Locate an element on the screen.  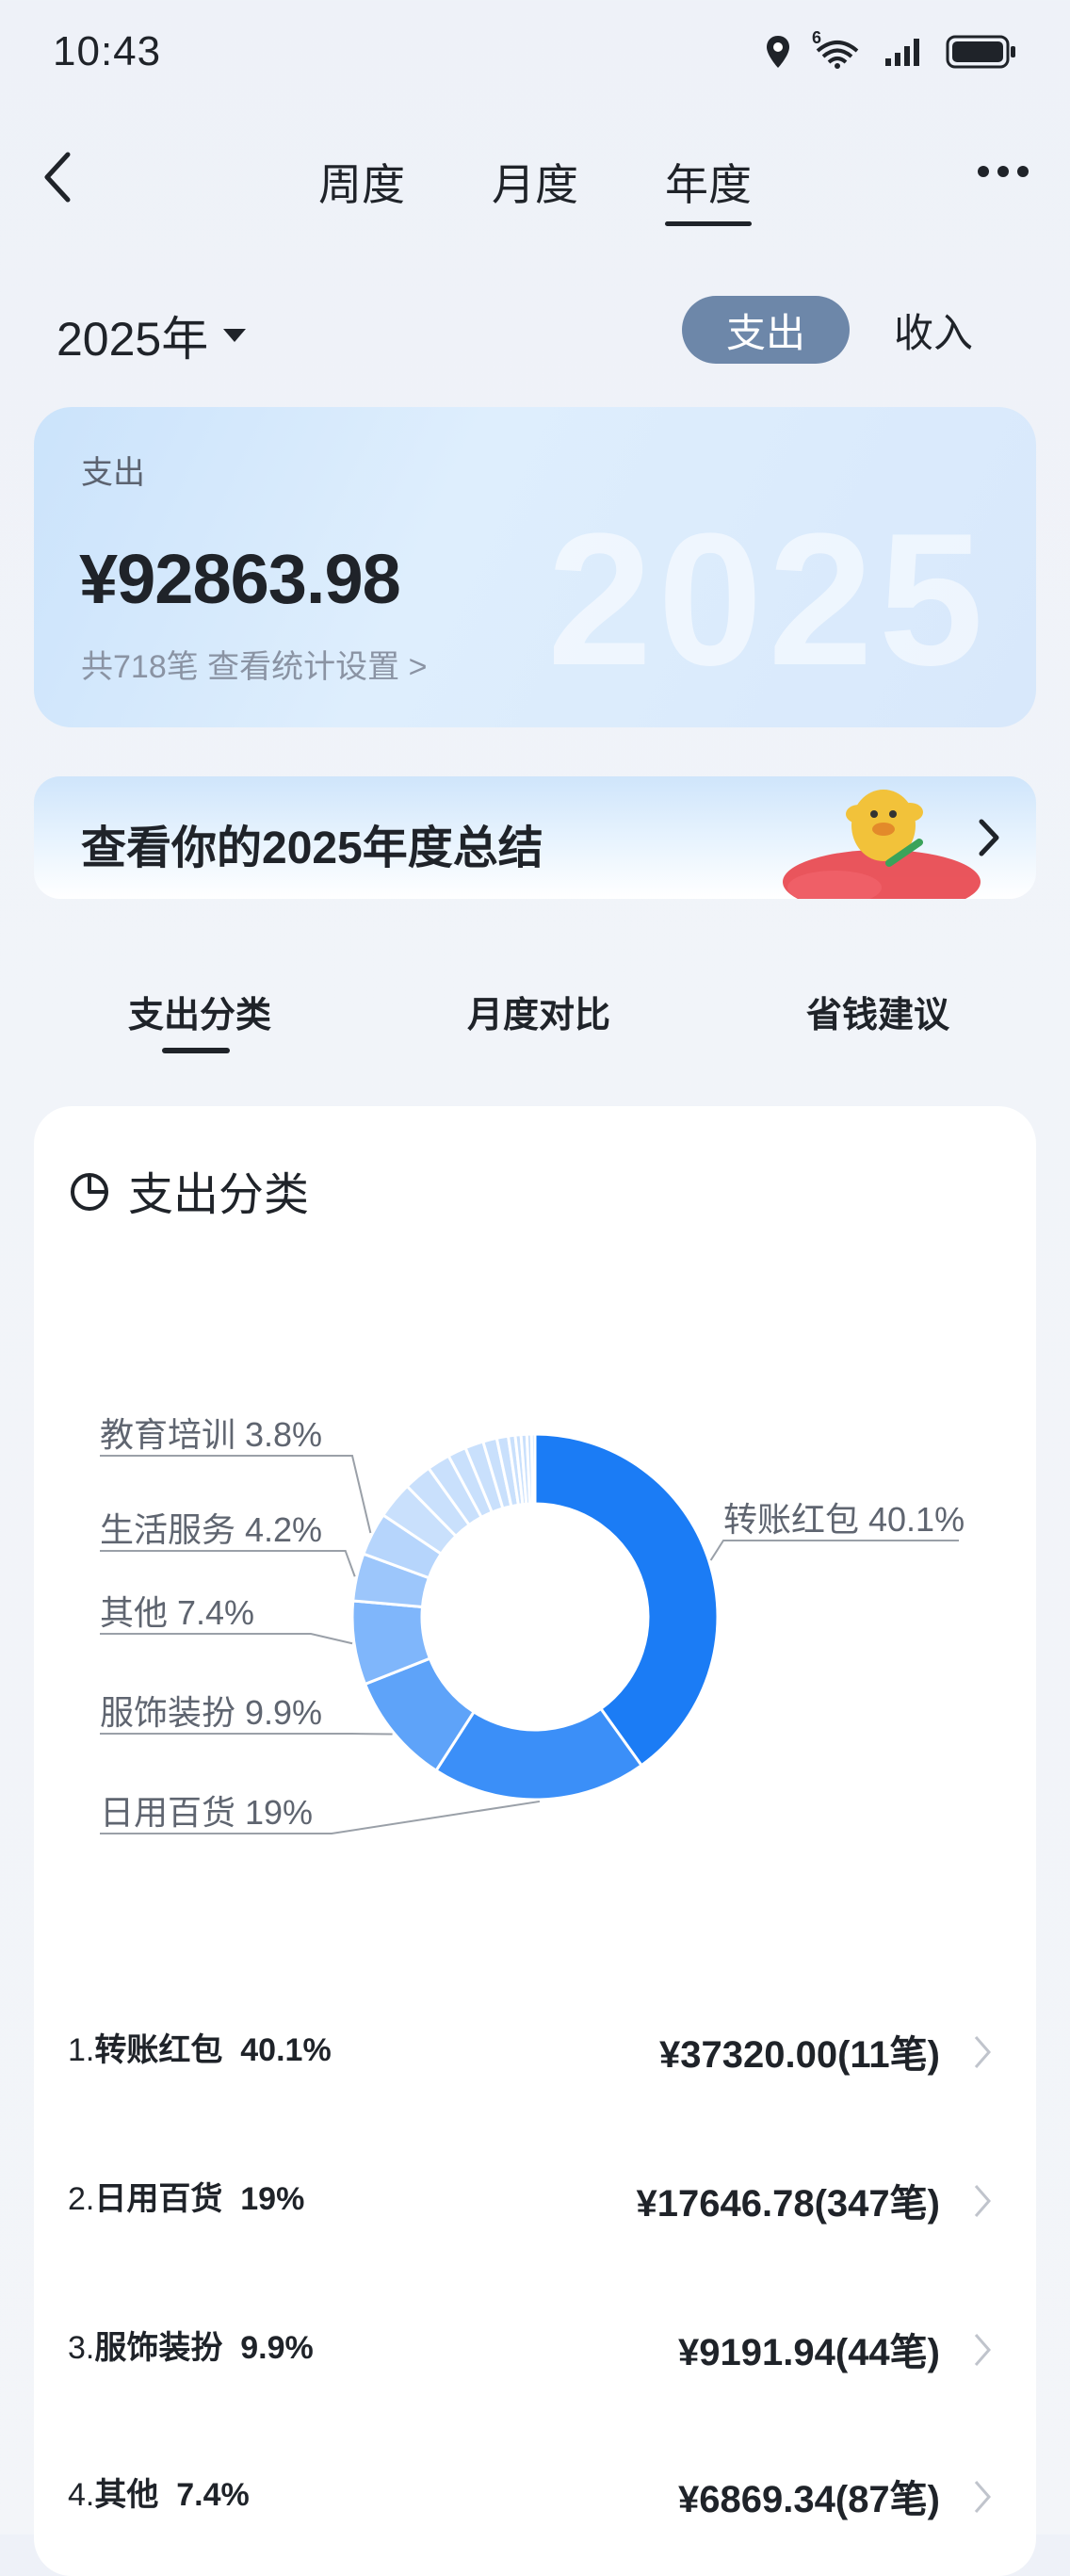
list-item-index: 3. is located at coordinates (81, 2348).